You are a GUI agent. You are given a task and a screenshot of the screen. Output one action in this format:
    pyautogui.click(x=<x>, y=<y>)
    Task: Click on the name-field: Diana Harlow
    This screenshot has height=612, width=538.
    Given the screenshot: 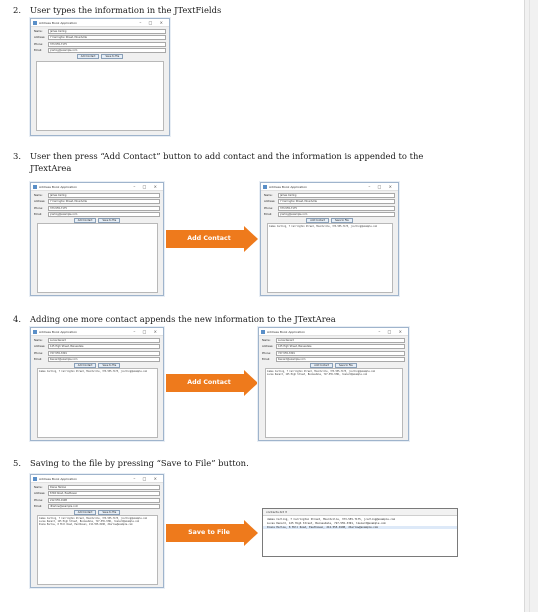 What is the action you would take?
    pyautogui.click(x=104, y=487)
    